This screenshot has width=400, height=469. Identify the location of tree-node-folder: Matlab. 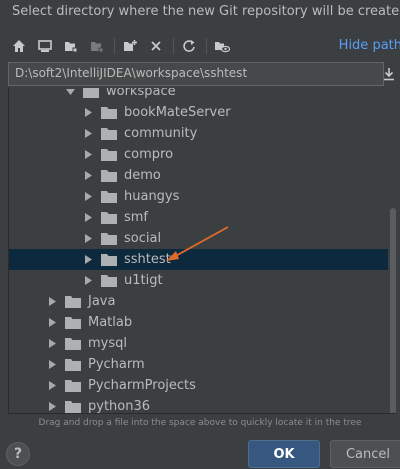
(198, 322).